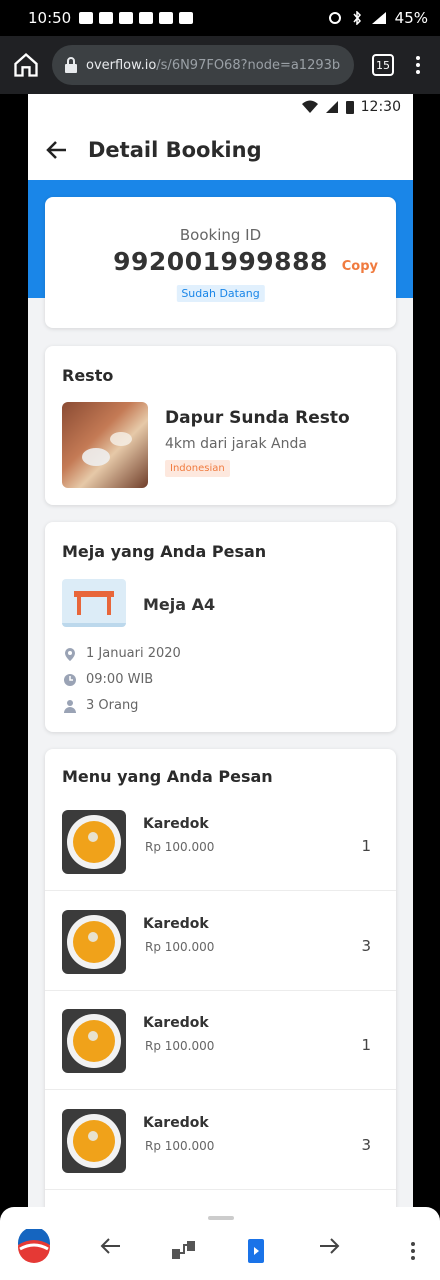 This screenshot has width=440, height=1280. What do you see at coordinates (413, 1251) in the screenshot?
I see `more-options-icon` at bounding box center [413, 1251].